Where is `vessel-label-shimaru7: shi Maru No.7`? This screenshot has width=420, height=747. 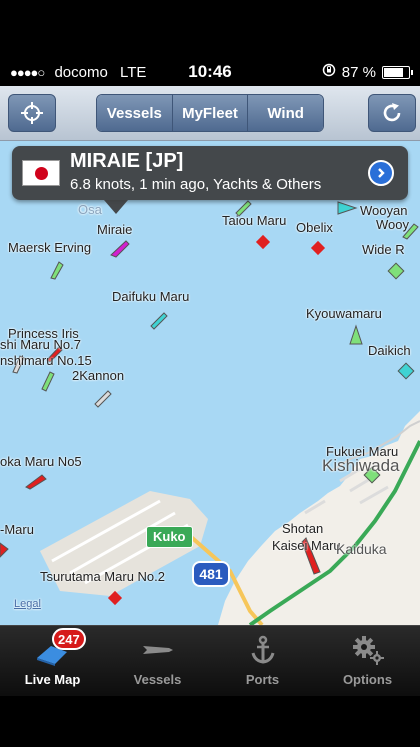
vessel-label-shimaru7: shi Maru No.7 is located at coordinates (40, 344).